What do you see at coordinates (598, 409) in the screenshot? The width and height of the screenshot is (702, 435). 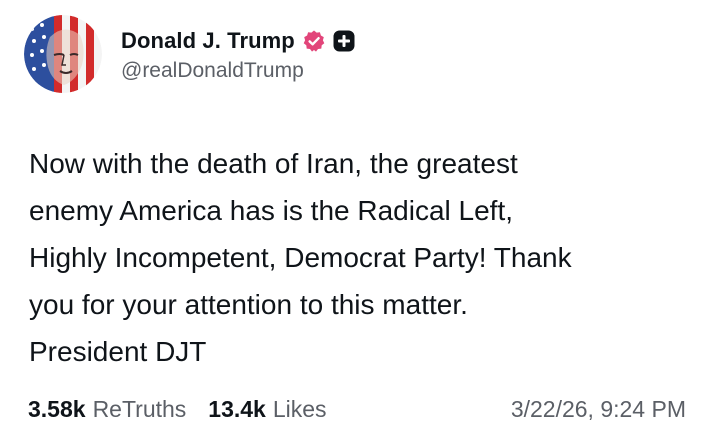 I see `post-timestamp: 3/22/26, 9:24 PM` at bounding box center [598, 409].